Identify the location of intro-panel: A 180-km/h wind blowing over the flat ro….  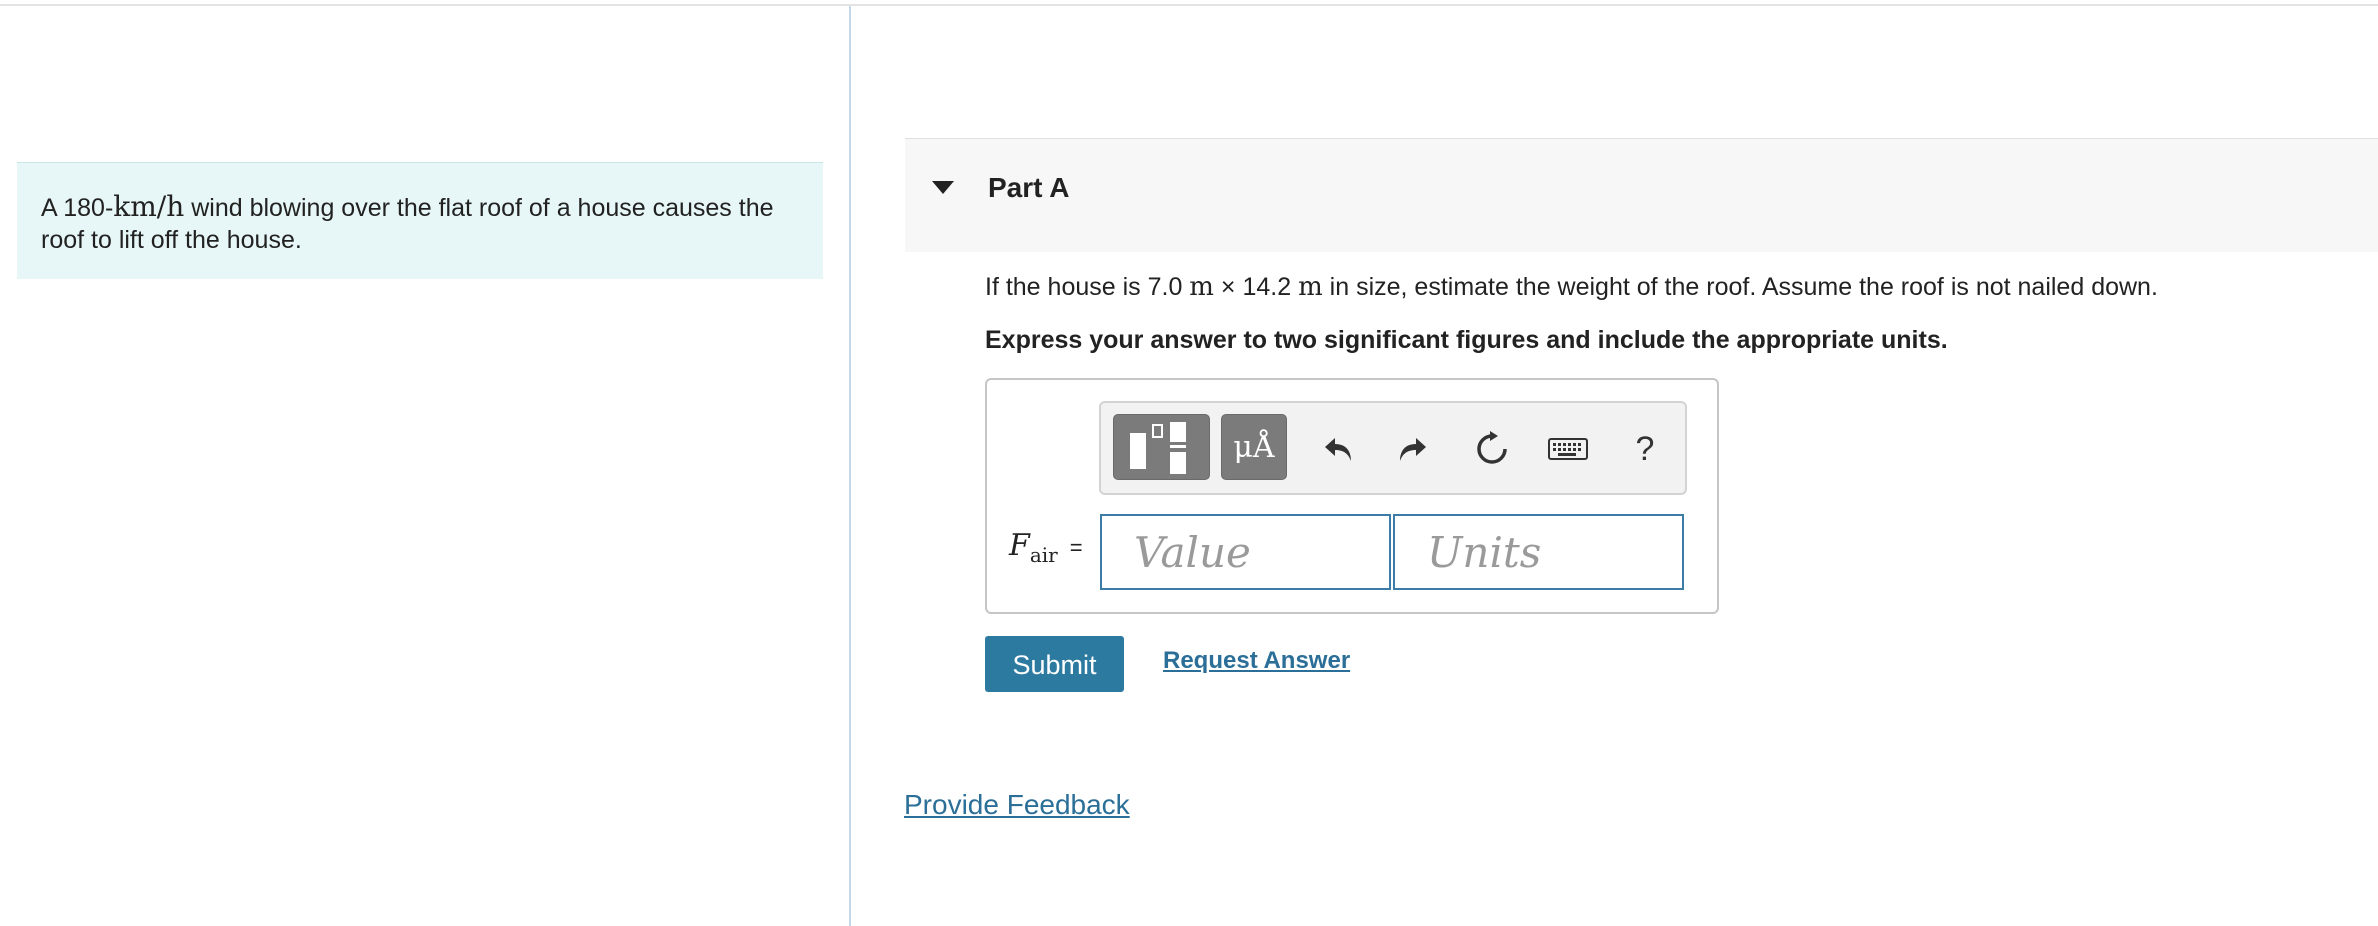
(420, 220).